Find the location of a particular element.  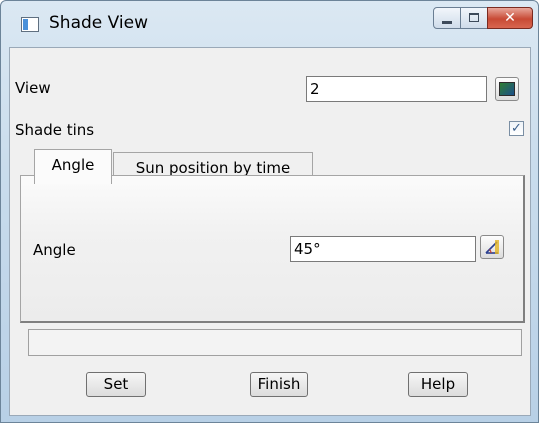

view-picker-button is located at coordinates (507, 89).